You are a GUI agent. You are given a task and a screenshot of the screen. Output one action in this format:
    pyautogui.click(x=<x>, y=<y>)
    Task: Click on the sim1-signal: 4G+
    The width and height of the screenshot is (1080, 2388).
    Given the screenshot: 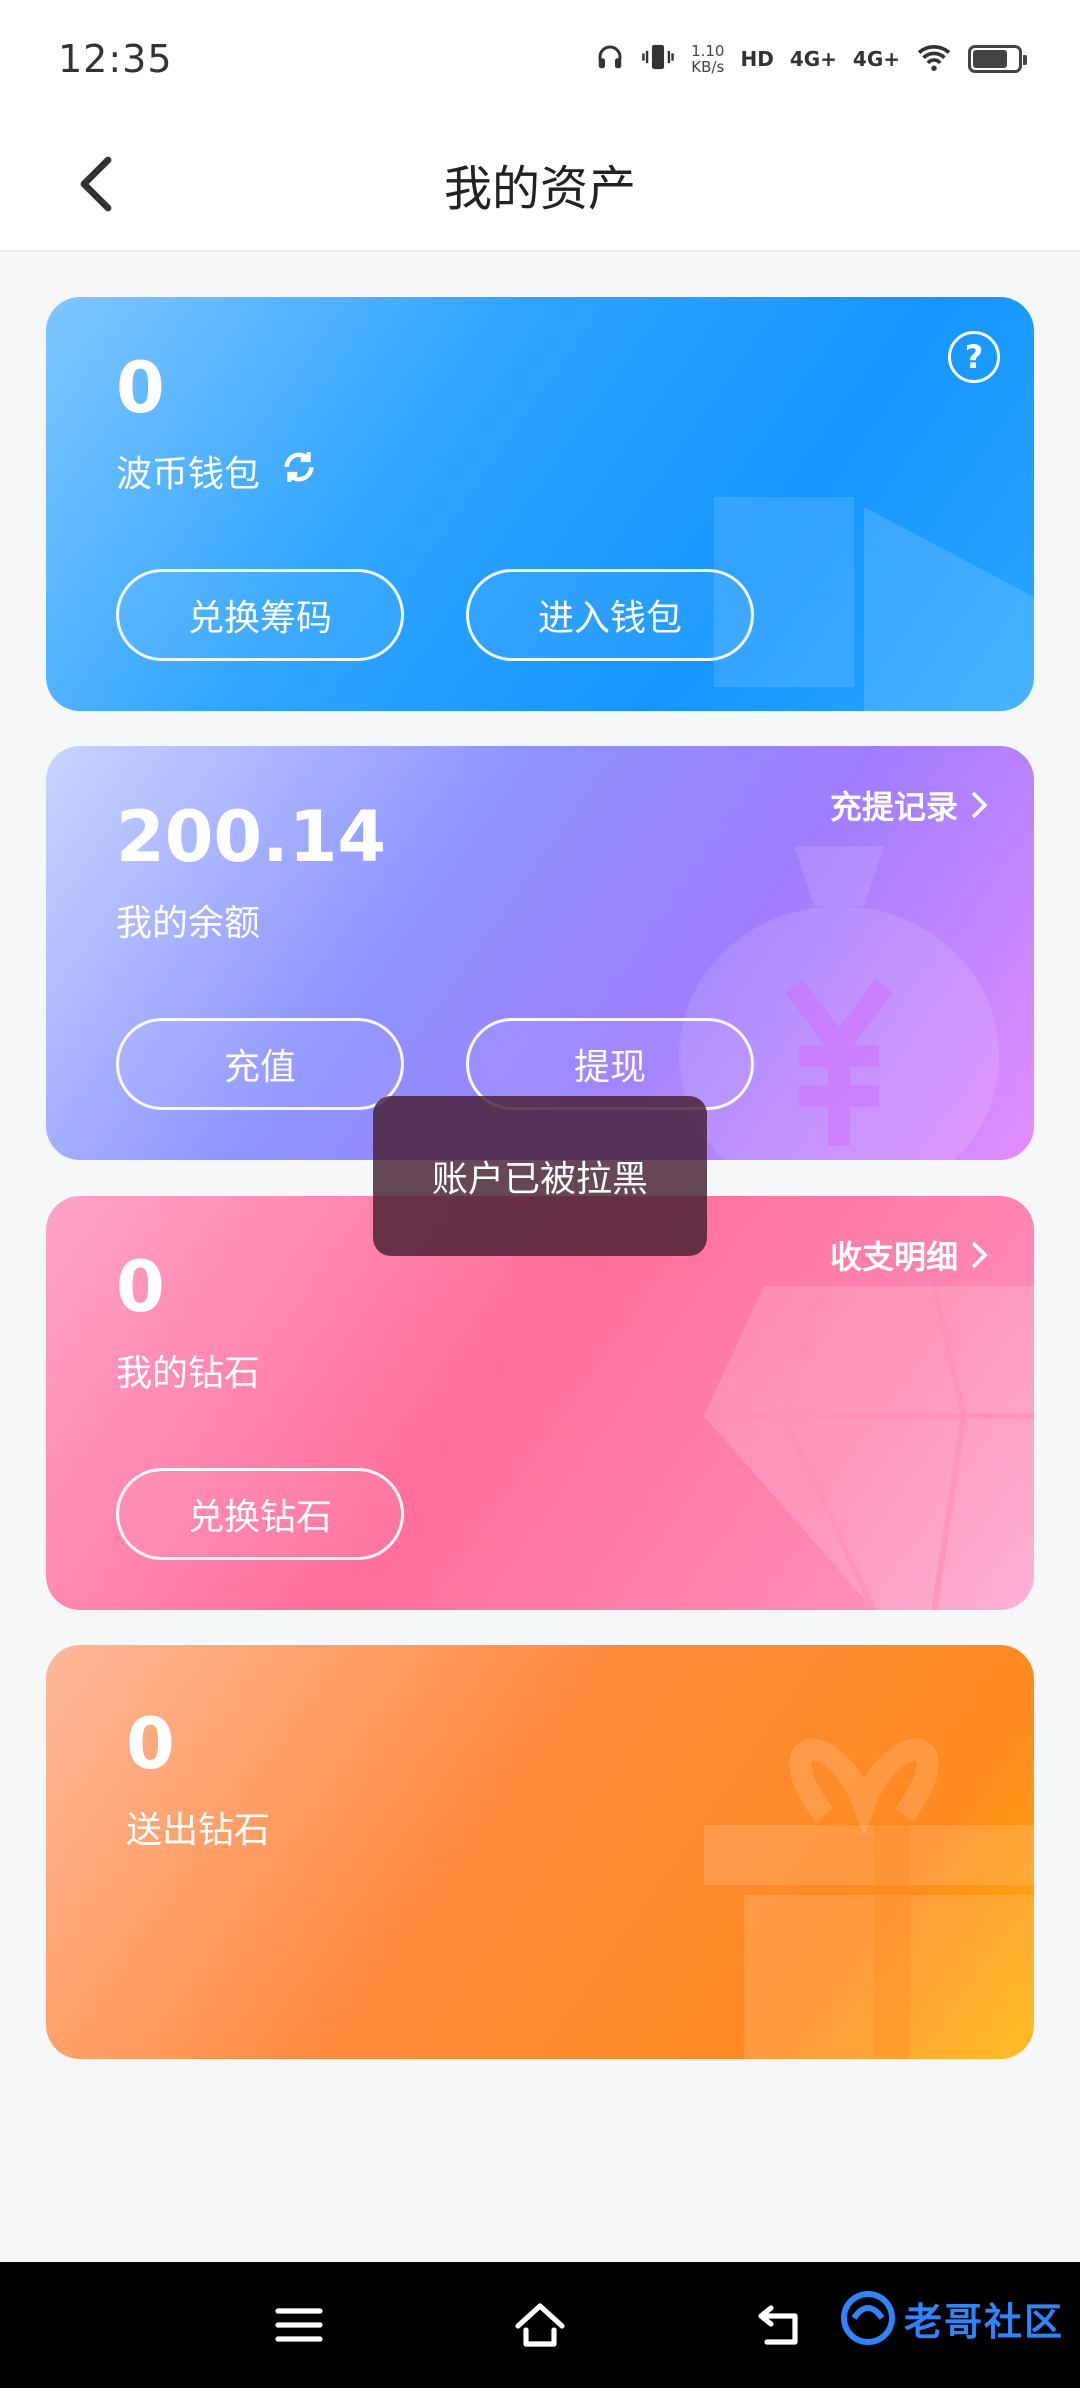 What is the action you would take?
    pyautogui.click(x=813, y=59)
    